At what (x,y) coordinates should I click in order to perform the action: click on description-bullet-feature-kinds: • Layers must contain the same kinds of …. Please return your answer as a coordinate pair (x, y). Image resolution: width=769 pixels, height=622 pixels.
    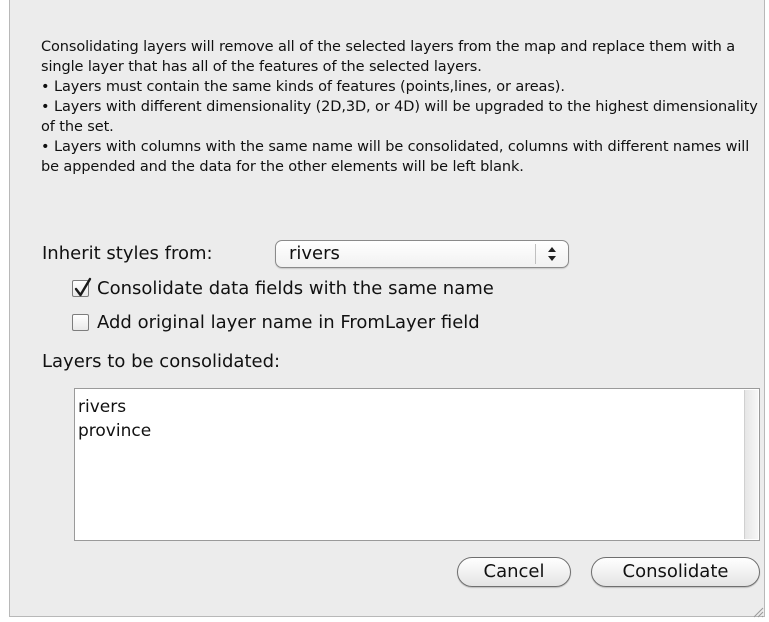
    Looking at the image, I should click on (303, 87).